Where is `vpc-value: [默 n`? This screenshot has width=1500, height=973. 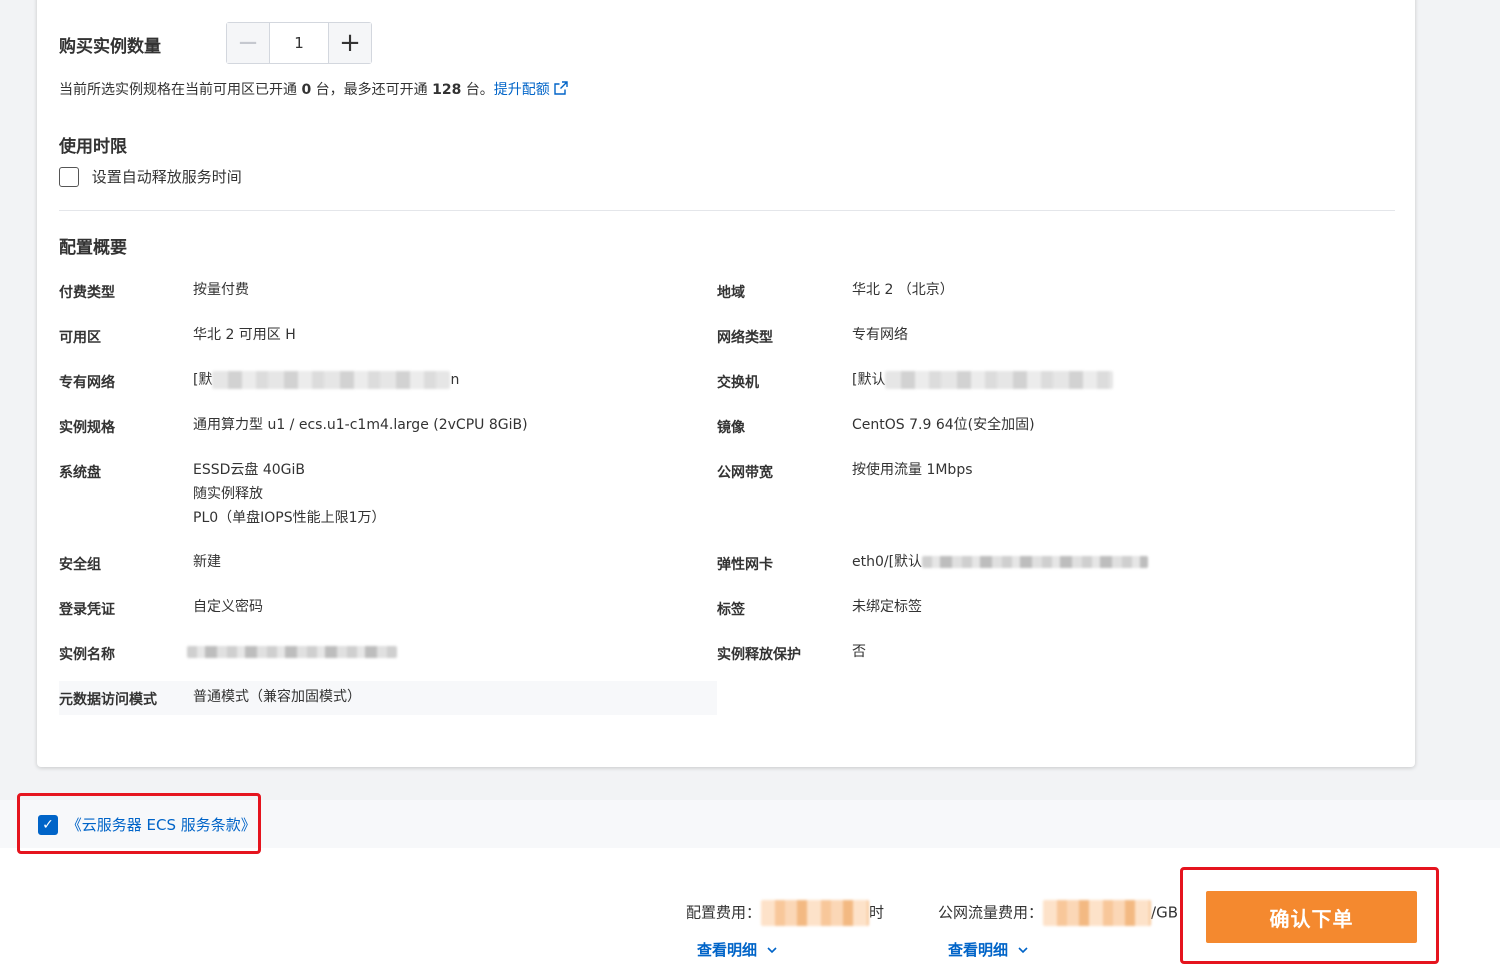 vpc-value: [默 n is located at coordinates (326, 380).